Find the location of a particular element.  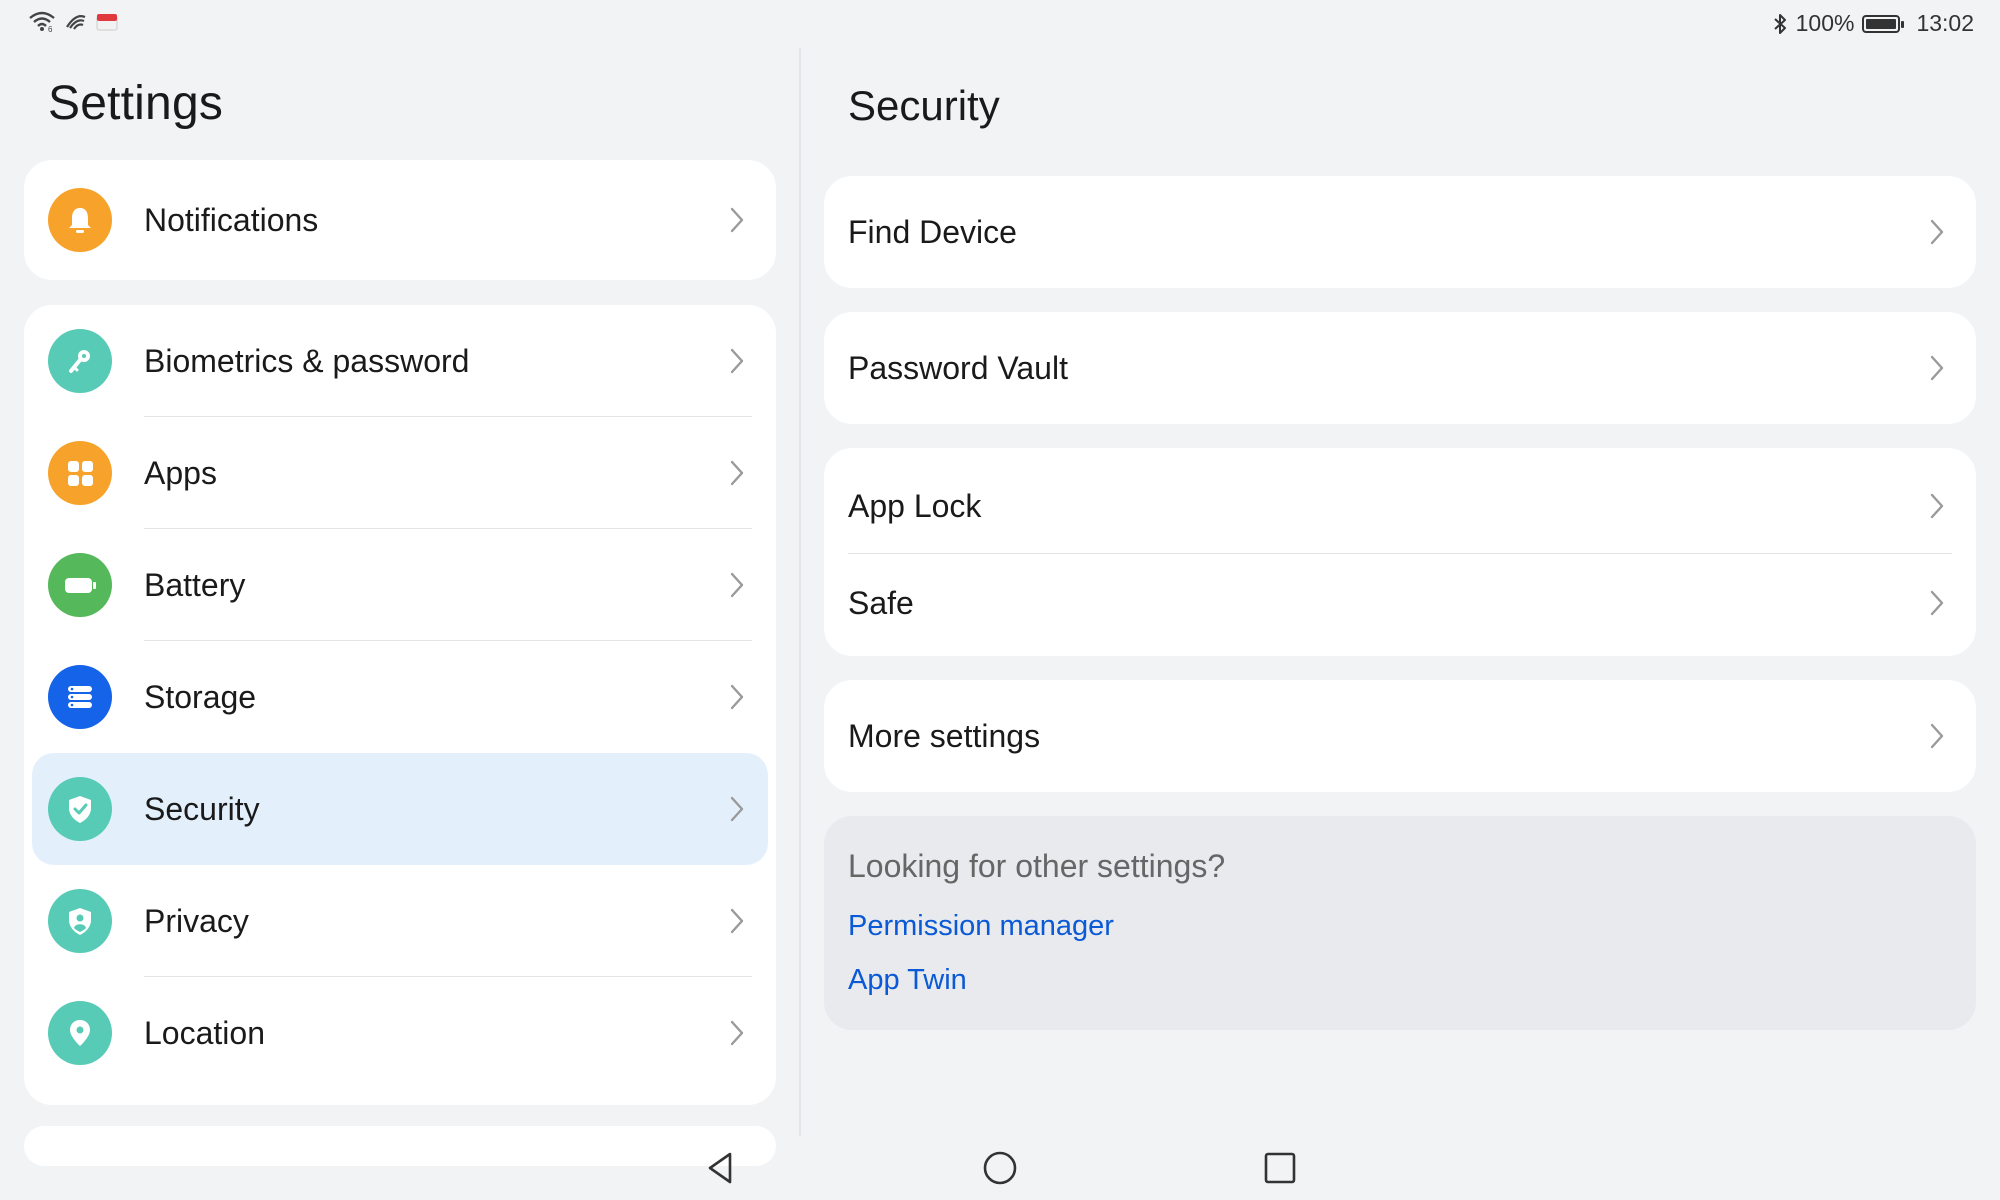

settings-item-label: Location is located at coordinates (204, 1033).